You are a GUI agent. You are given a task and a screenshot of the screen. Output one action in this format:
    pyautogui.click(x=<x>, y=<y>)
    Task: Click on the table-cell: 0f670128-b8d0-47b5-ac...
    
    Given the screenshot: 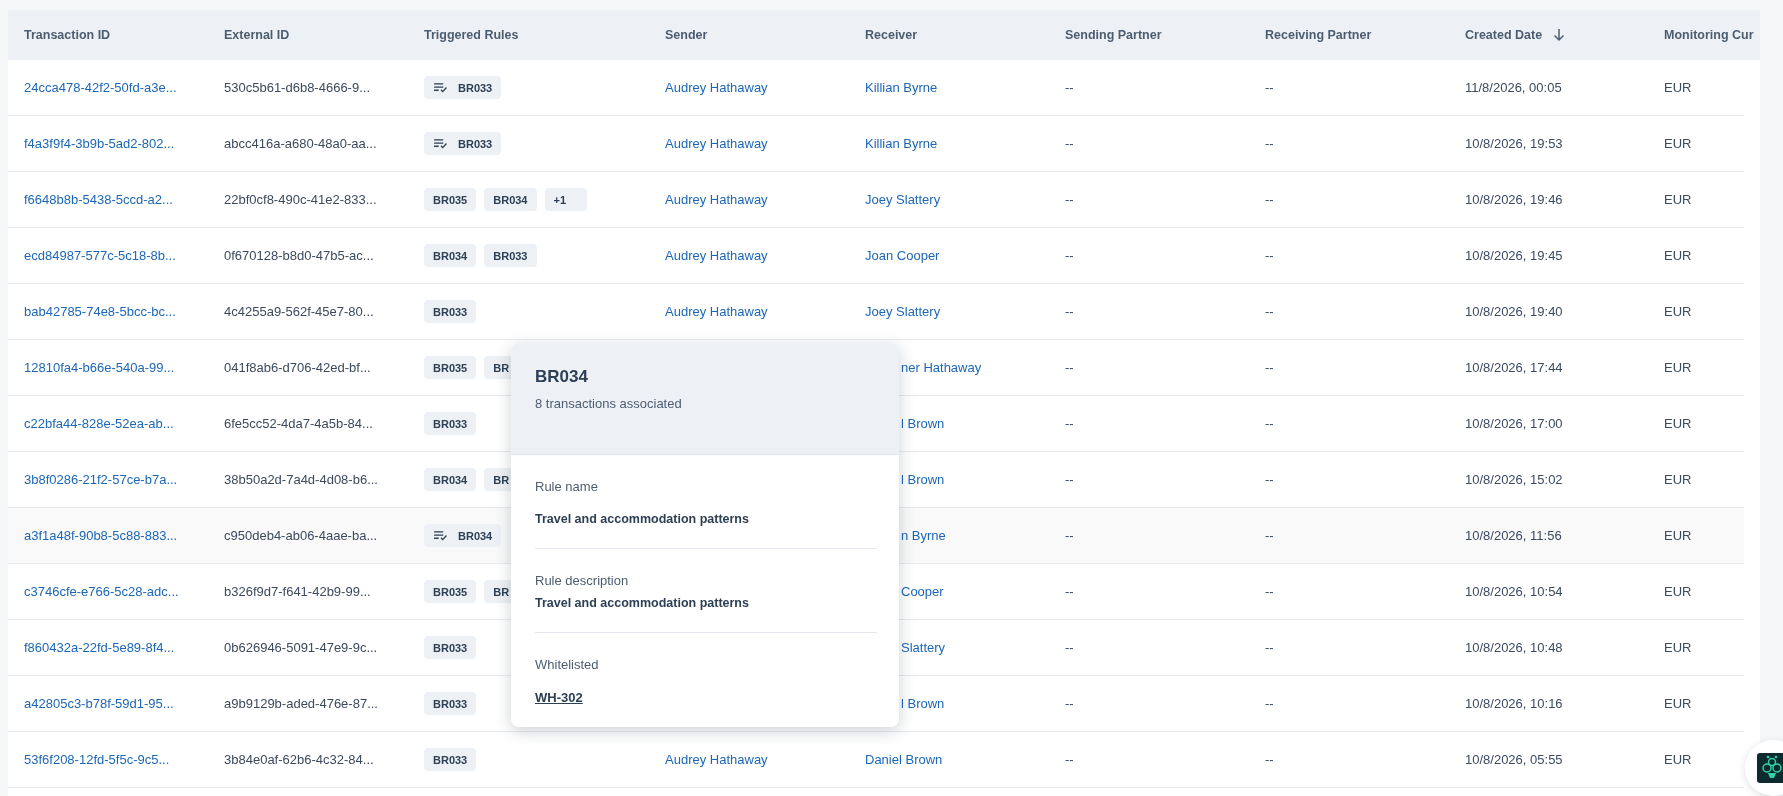 What is the action you would take?
    pyautogui.click(x=299, y=255)
    